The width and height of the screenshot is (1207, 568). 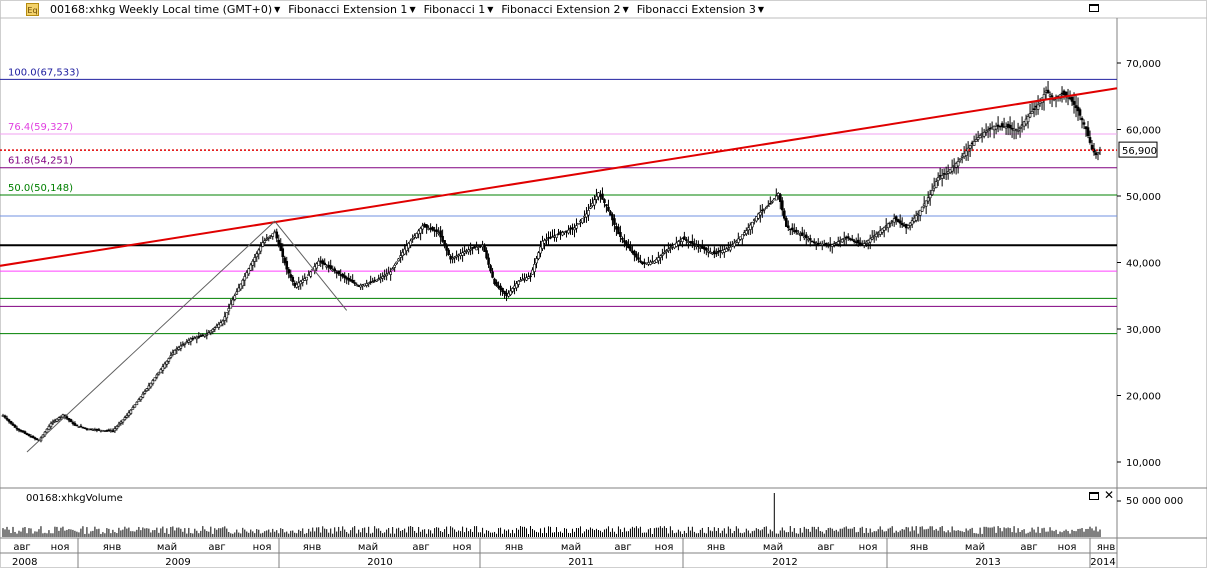 I want to click on y-tick-label: 10,000, so click(x=1143, y=463).